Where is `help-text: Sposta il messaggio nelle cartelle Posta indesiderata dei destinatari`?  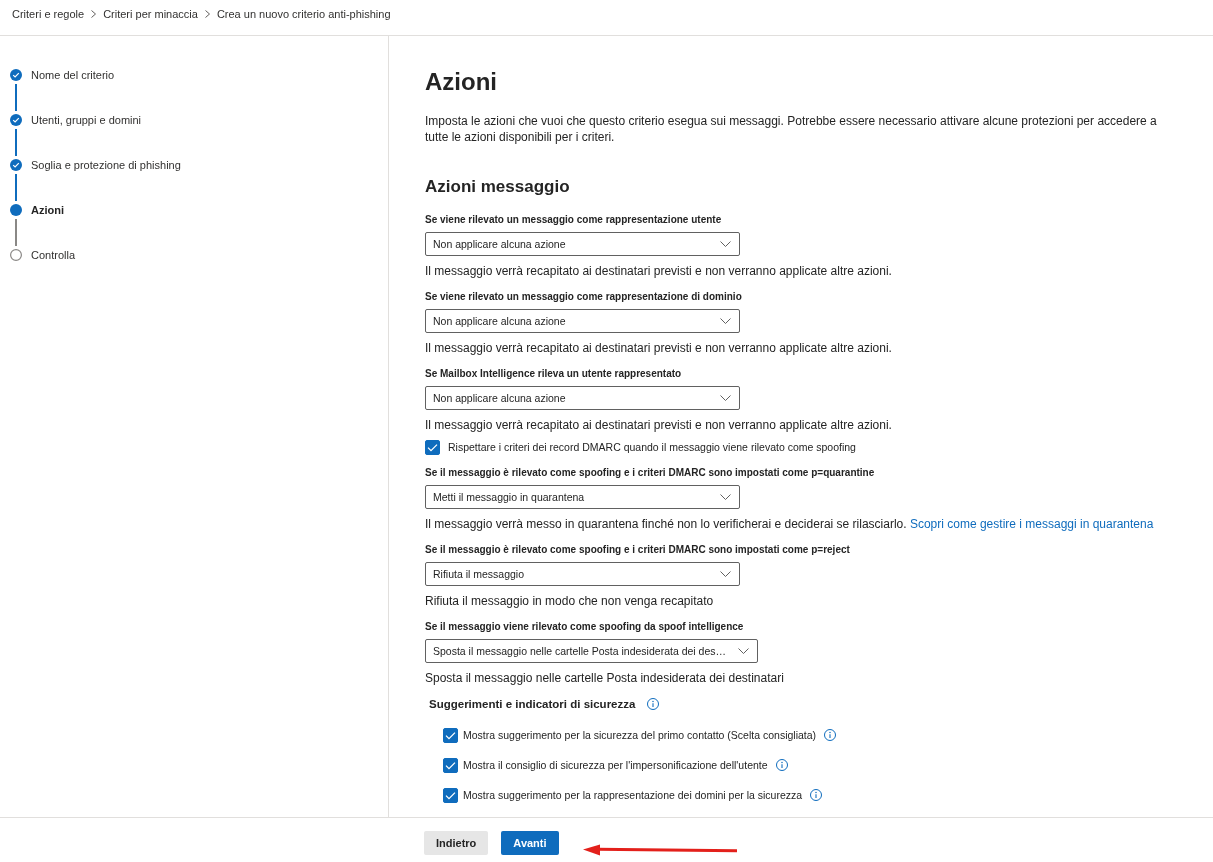 help-text: Sposta il messaggio nelle cartelle Posta indesiderata dei destinatari is located at coordinates (604, 678).